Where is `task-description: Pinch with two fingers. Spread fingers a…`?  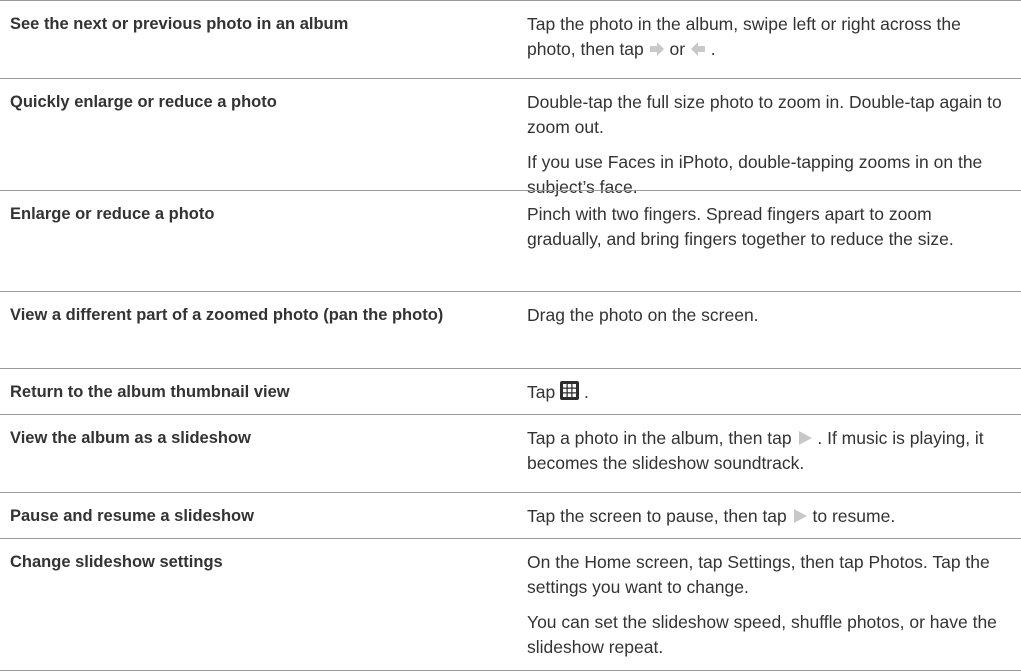
task-description: Pinch with two fingers. Spread fingers a… is located at coordinates (768, 227).